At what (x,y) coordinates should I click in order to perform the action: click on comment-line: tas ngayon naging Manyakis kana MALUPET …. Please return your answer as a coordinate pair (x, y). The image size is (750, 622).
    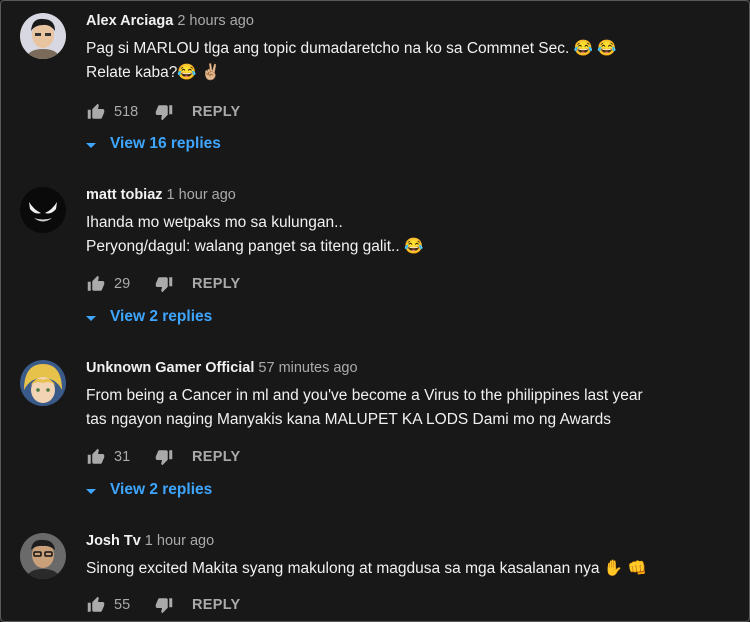
    Looking at the image, I should click on (348, 419).